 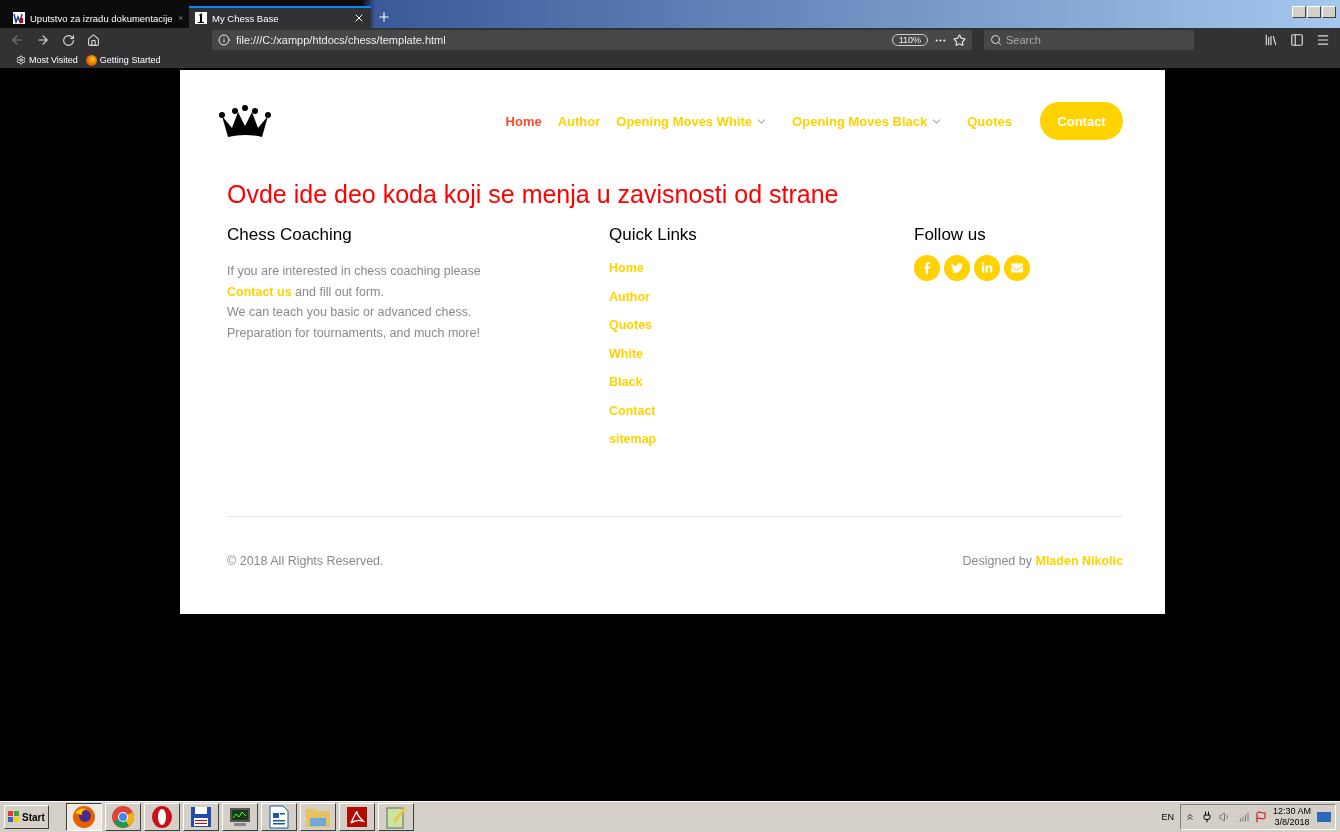 What do you see at coordinates (950, 235) in the screenshot?
I see `column-title: Follow us` at bounding box center [950, 235].